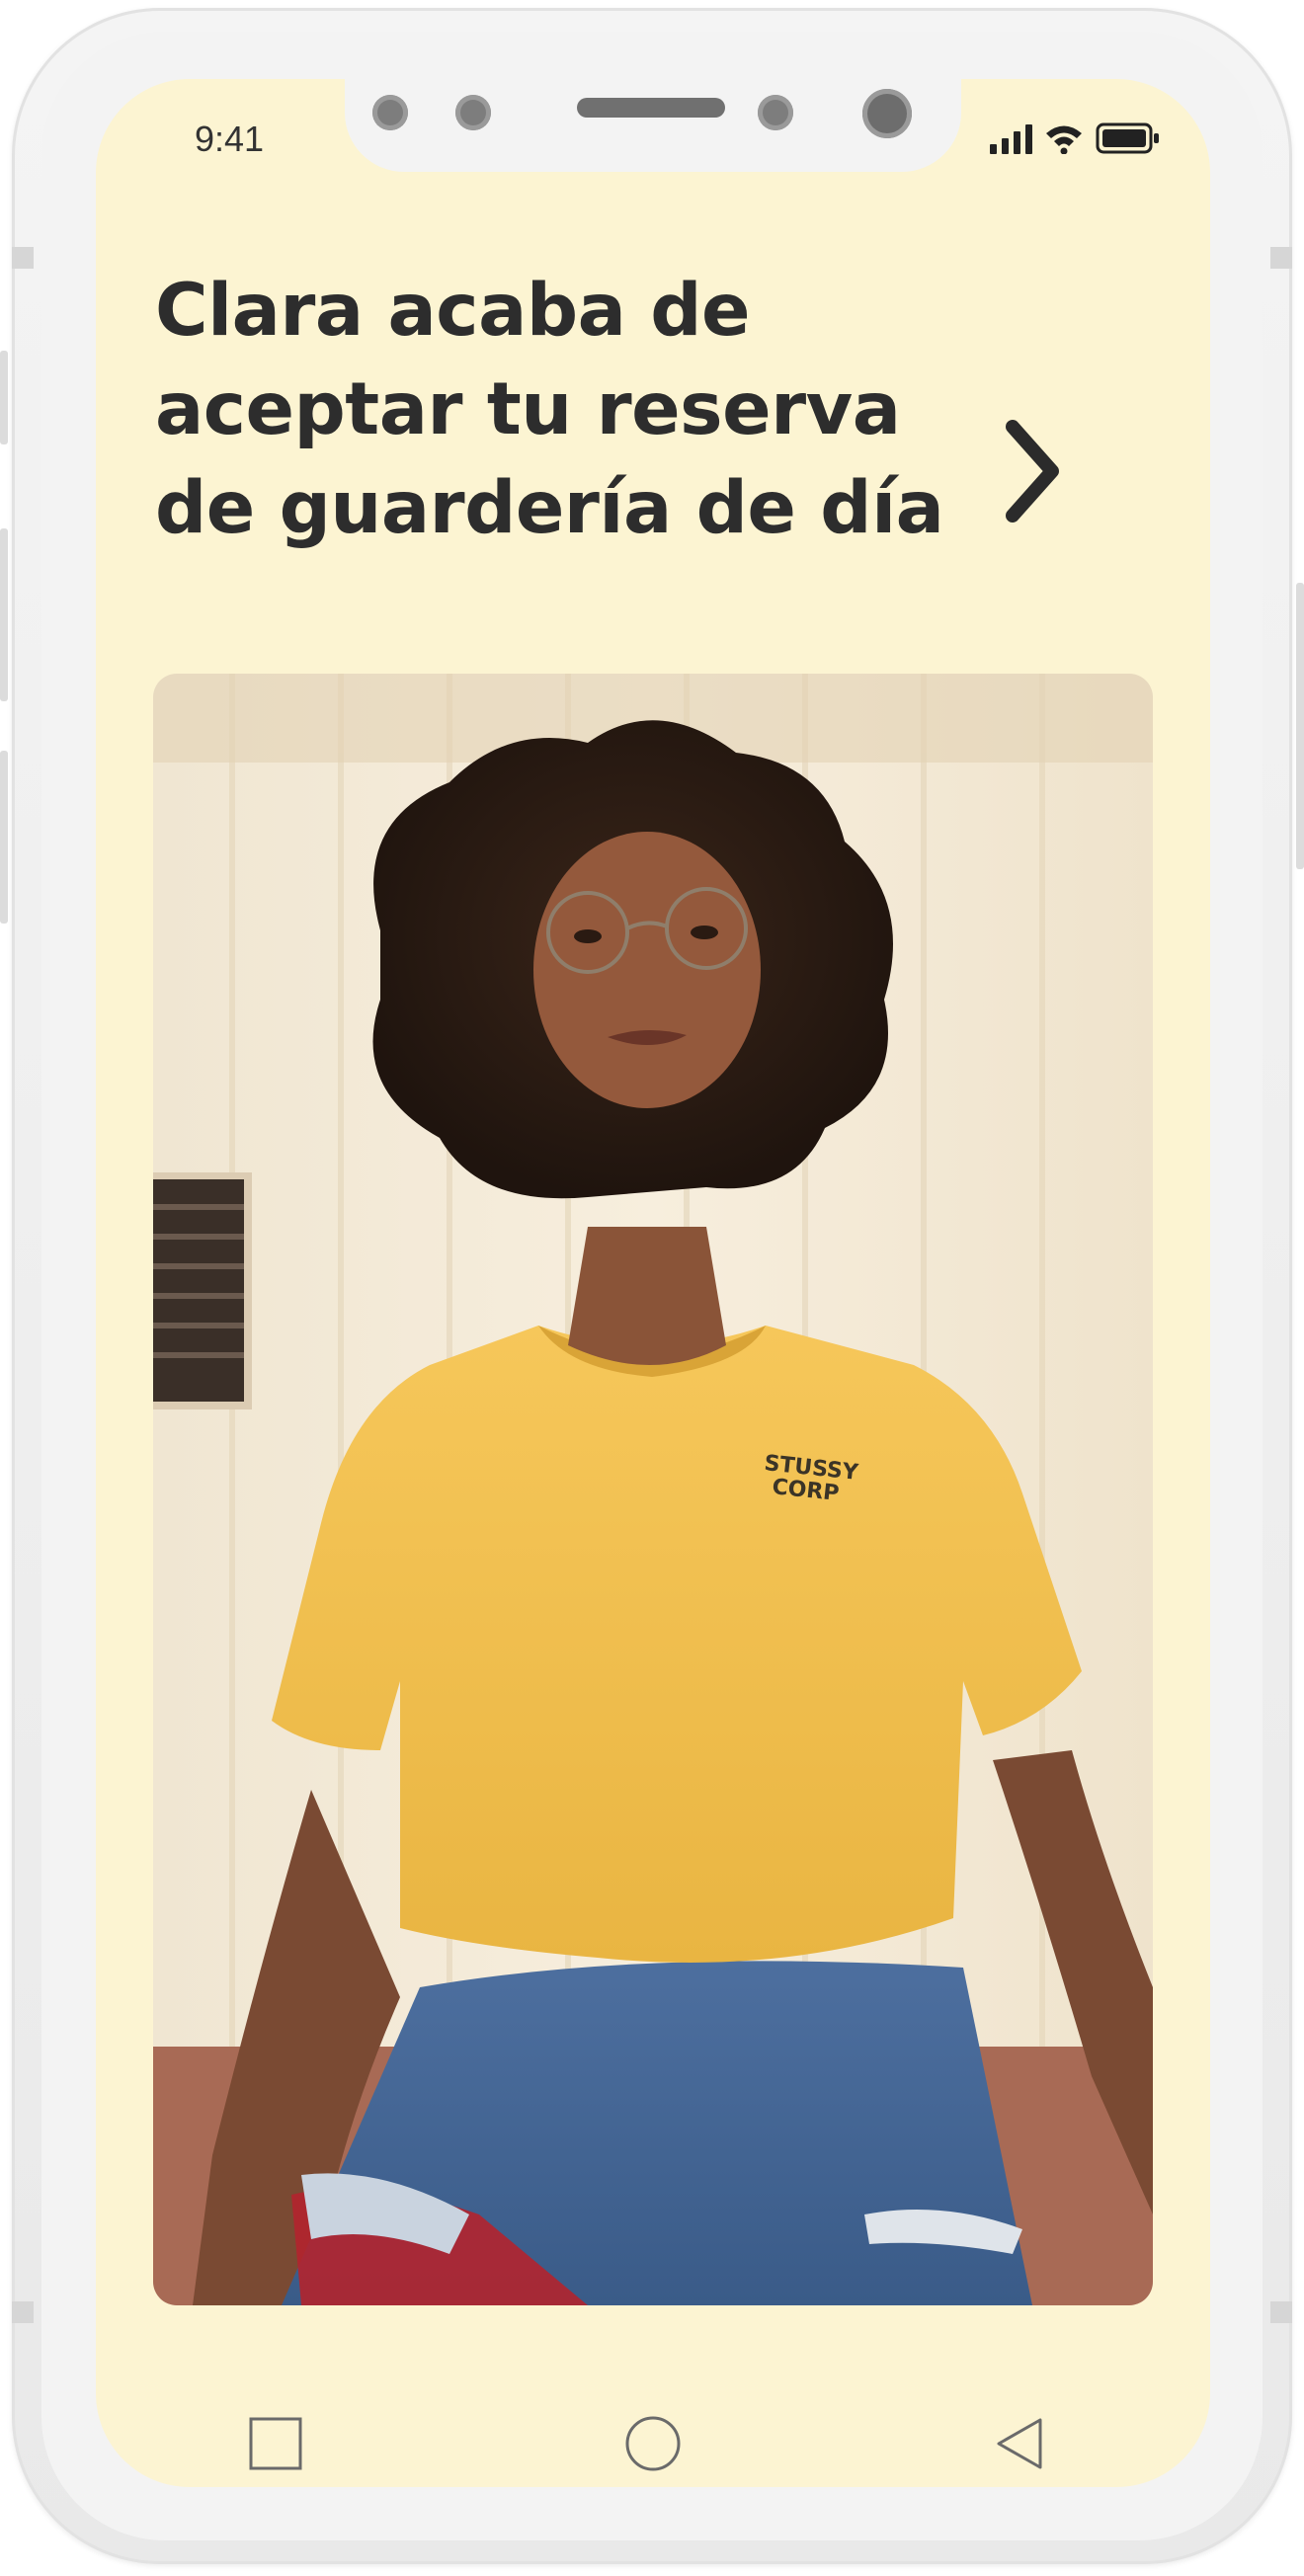  Describe the element at coordinates (1019, 2440) in the screenshot. I see `triangle-back-icon` at that location.